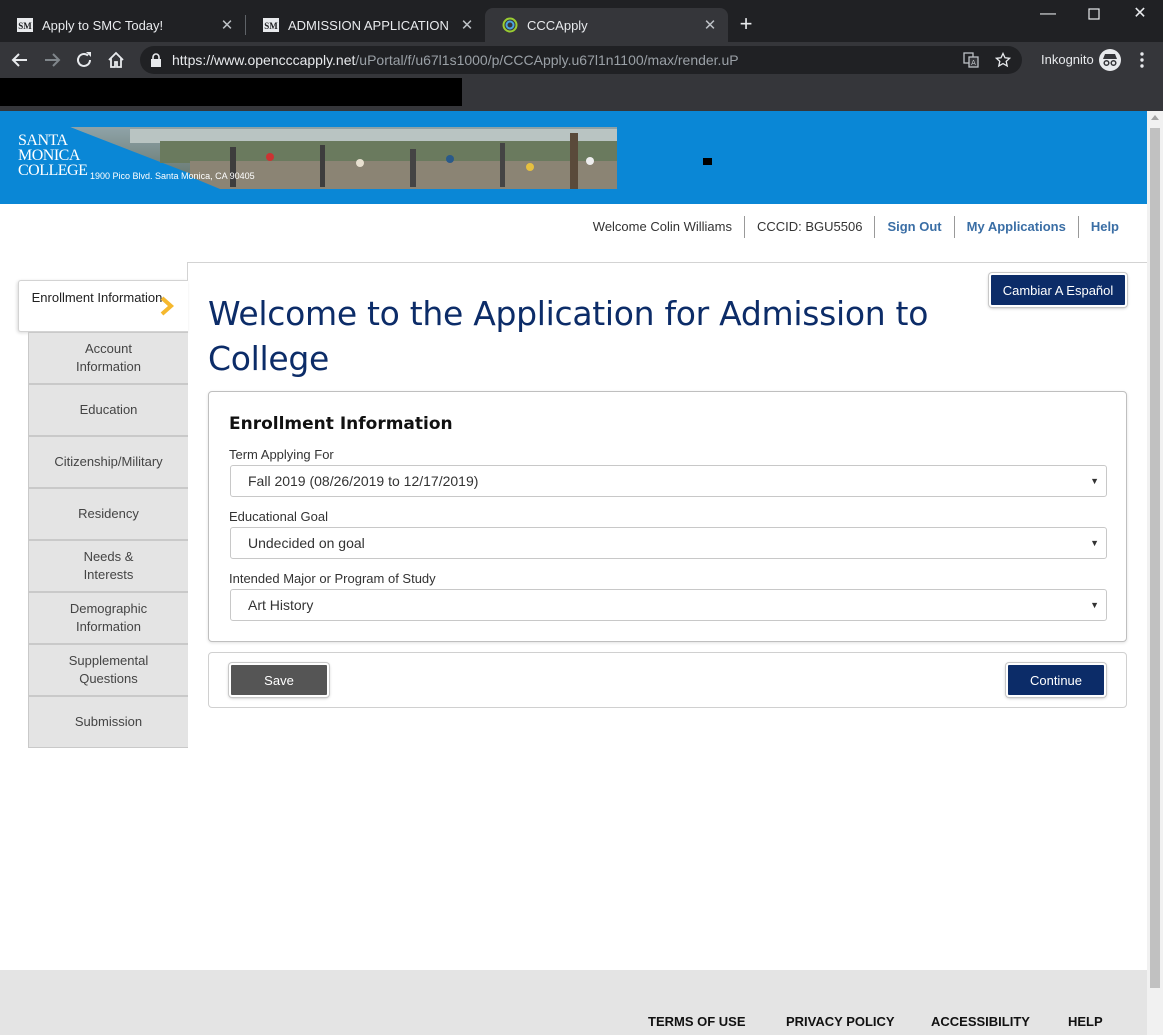  What do you see at coordinates (49, 155) in the screenshot?
I see `logo-line: MONICA` at bounding box center [49, 155].